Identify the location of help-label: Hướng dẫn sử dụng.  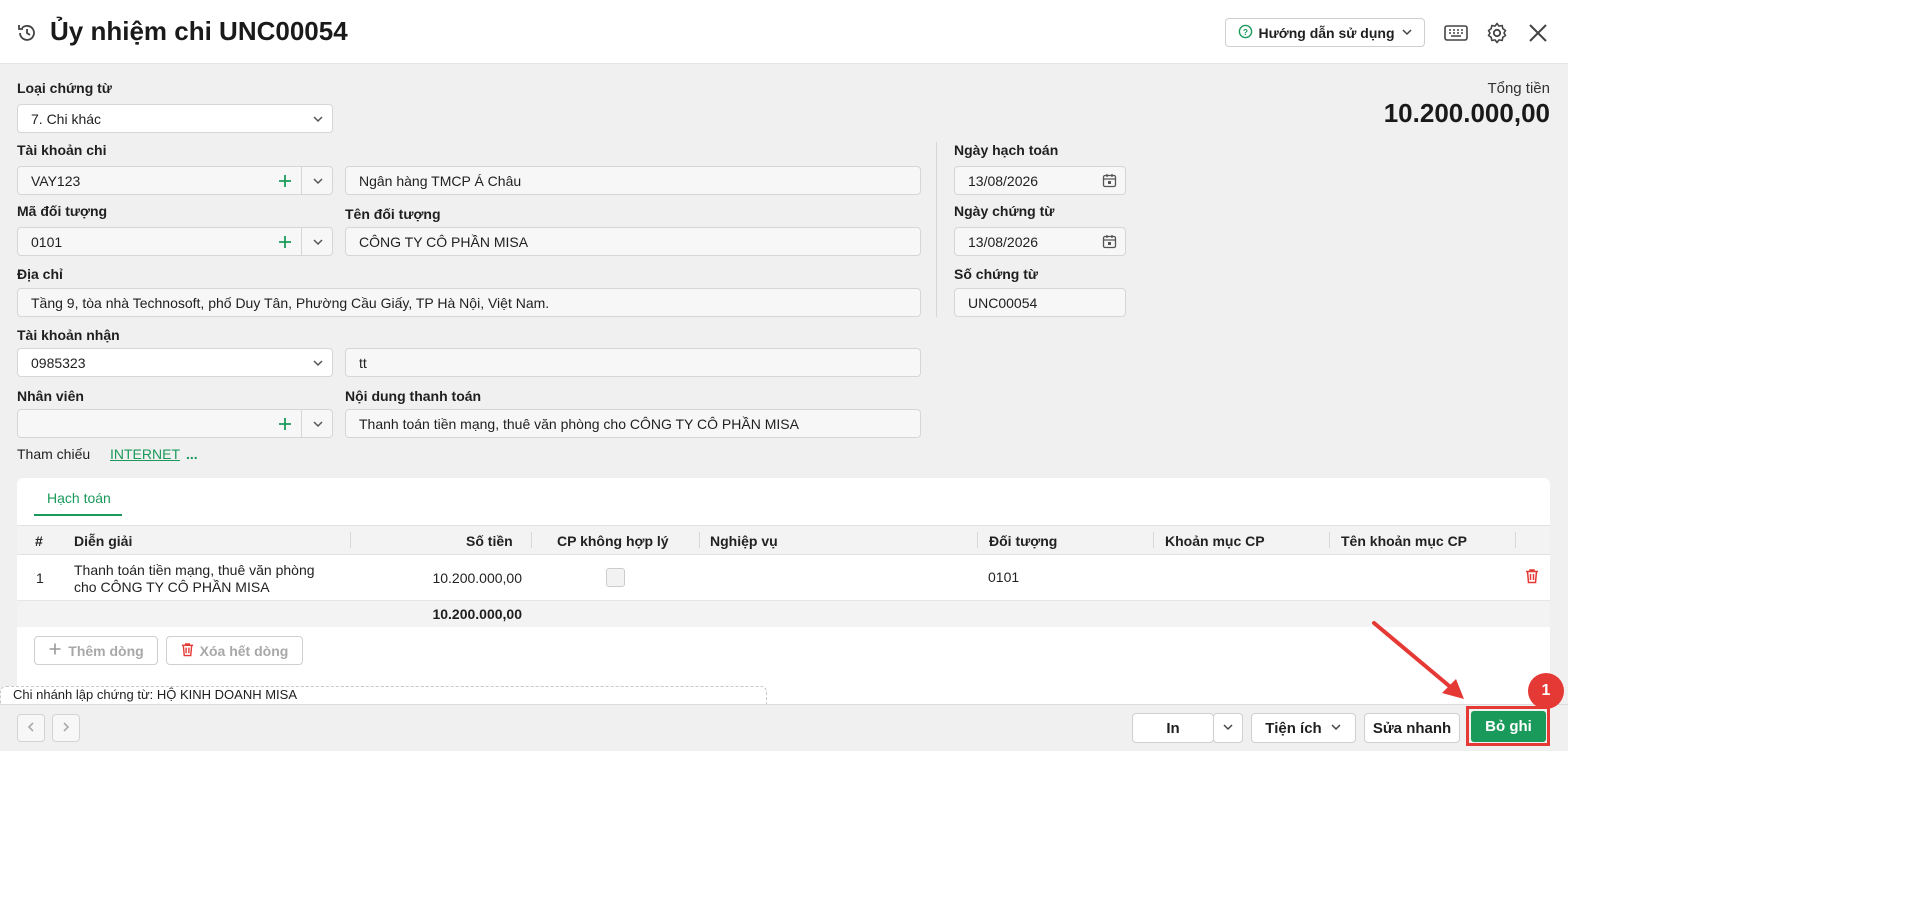
(1326, 32).